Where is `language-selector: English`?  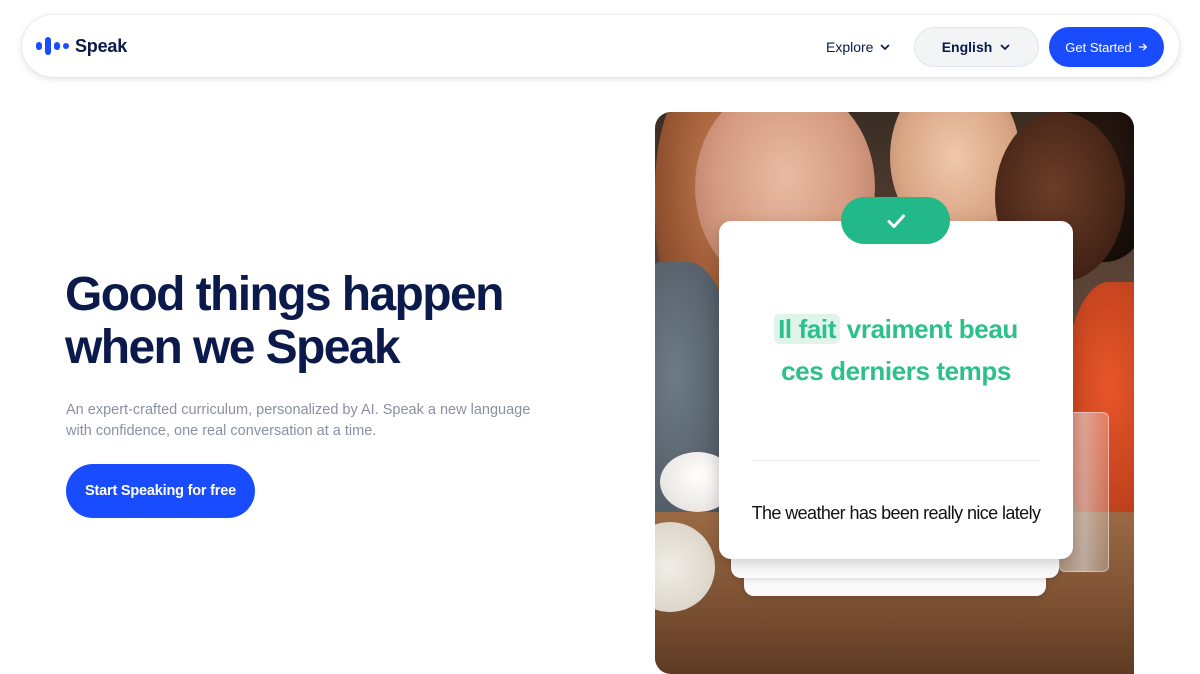 language-selector: English is located at coordinates (976, 47).